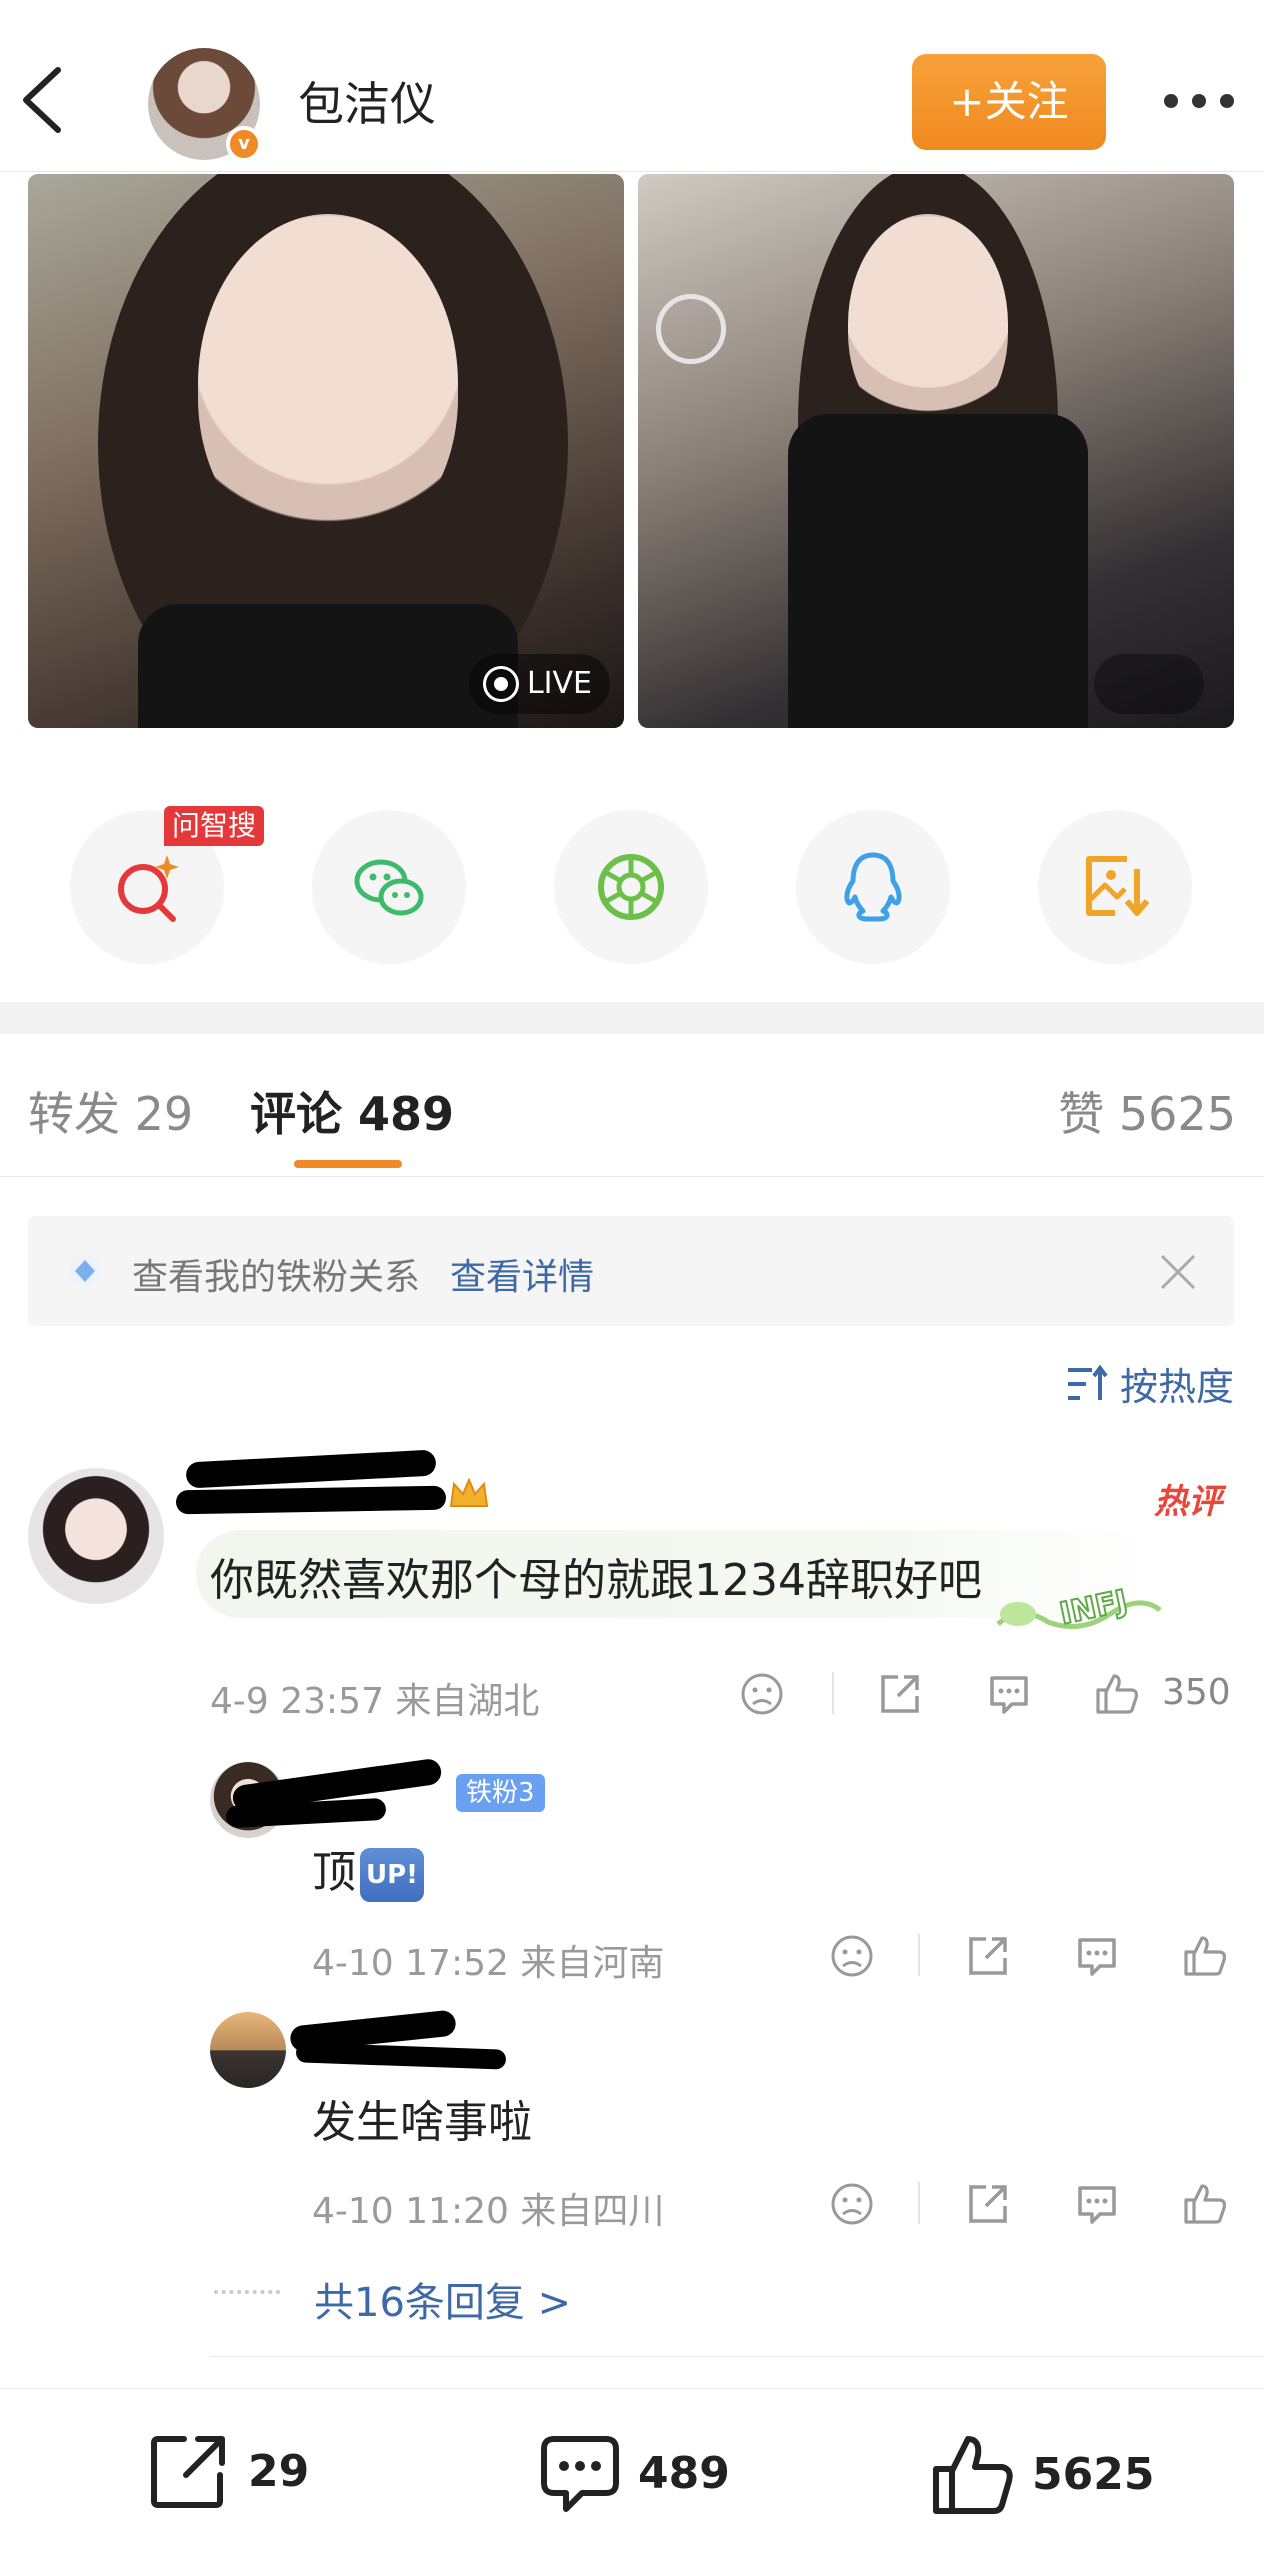  I want to click on save-image-icon, so click(1118, 886).